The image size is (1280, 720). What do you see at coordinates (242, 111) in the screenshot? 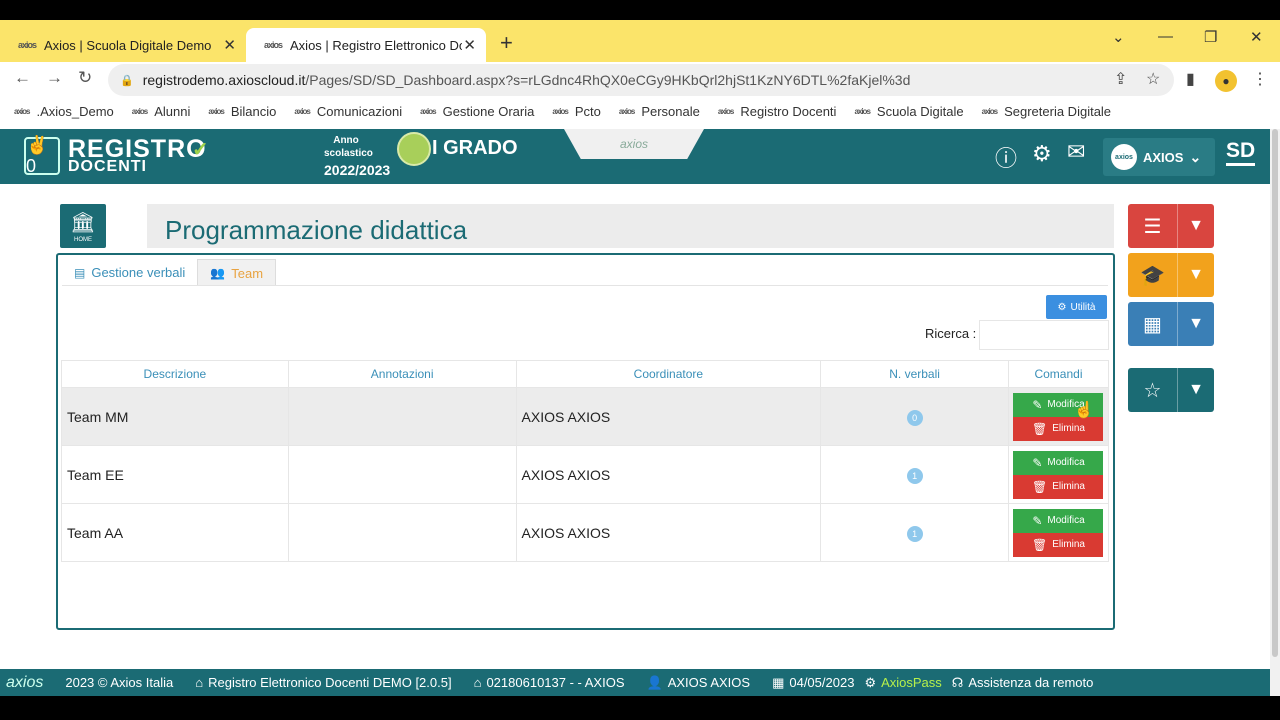
I see `bookmark-bilancio: axios Bilancio` at bounding box center [242, 111].